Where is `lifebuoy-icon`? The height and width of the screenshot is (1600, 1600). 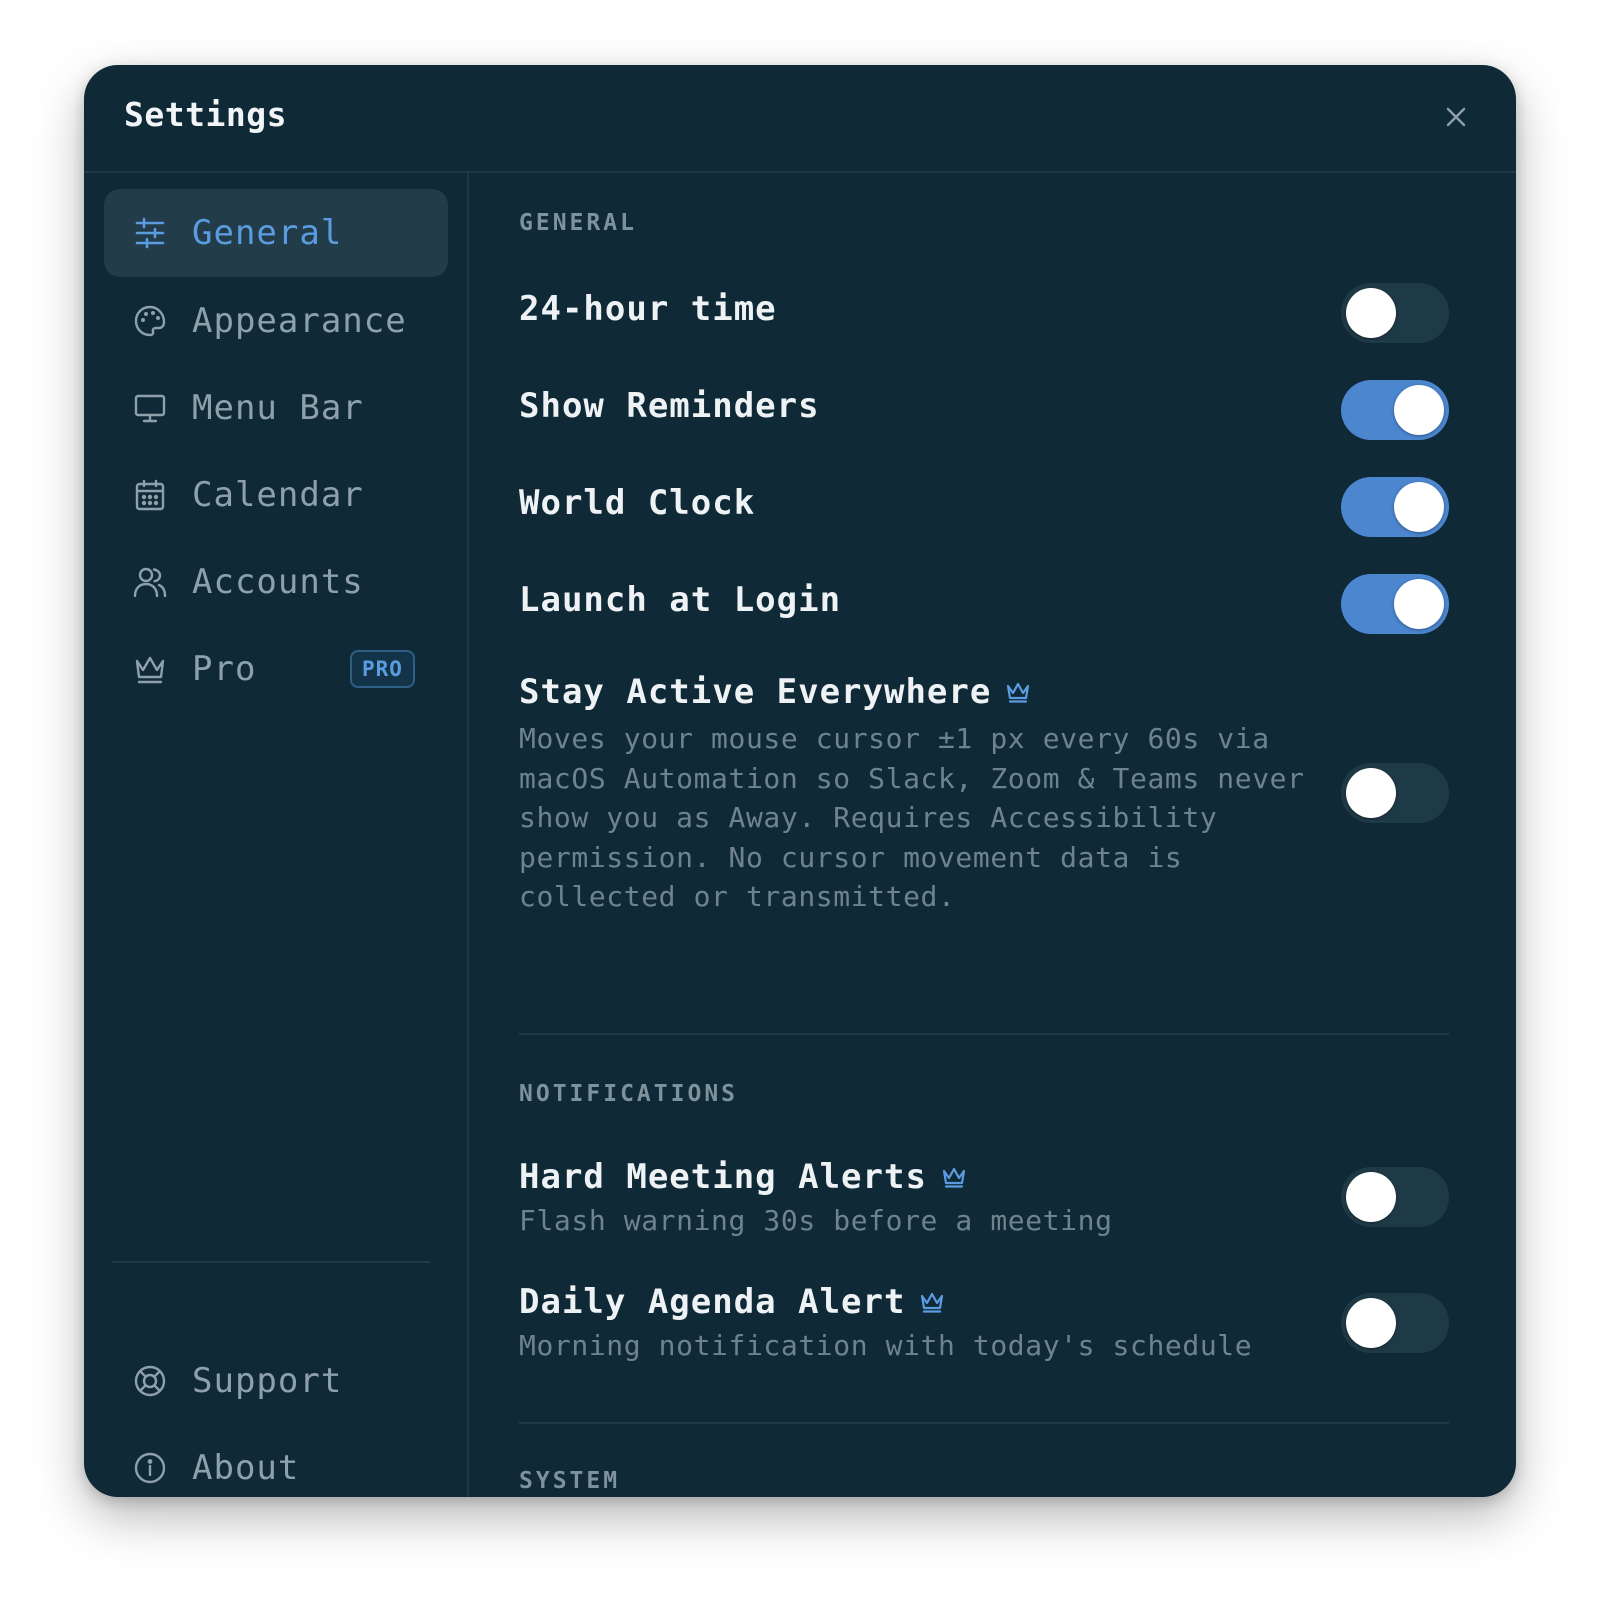 lifebuoy-icon is located at coordinates (150, 1381).